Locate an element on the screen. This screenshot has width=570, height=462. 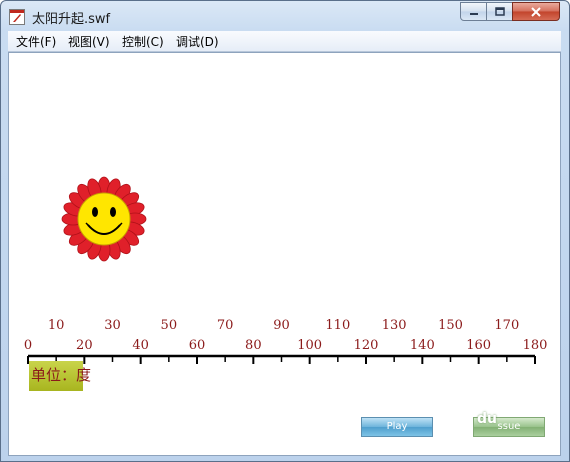
ruler-tick-label: 120 is located at coordinates (366, 345).